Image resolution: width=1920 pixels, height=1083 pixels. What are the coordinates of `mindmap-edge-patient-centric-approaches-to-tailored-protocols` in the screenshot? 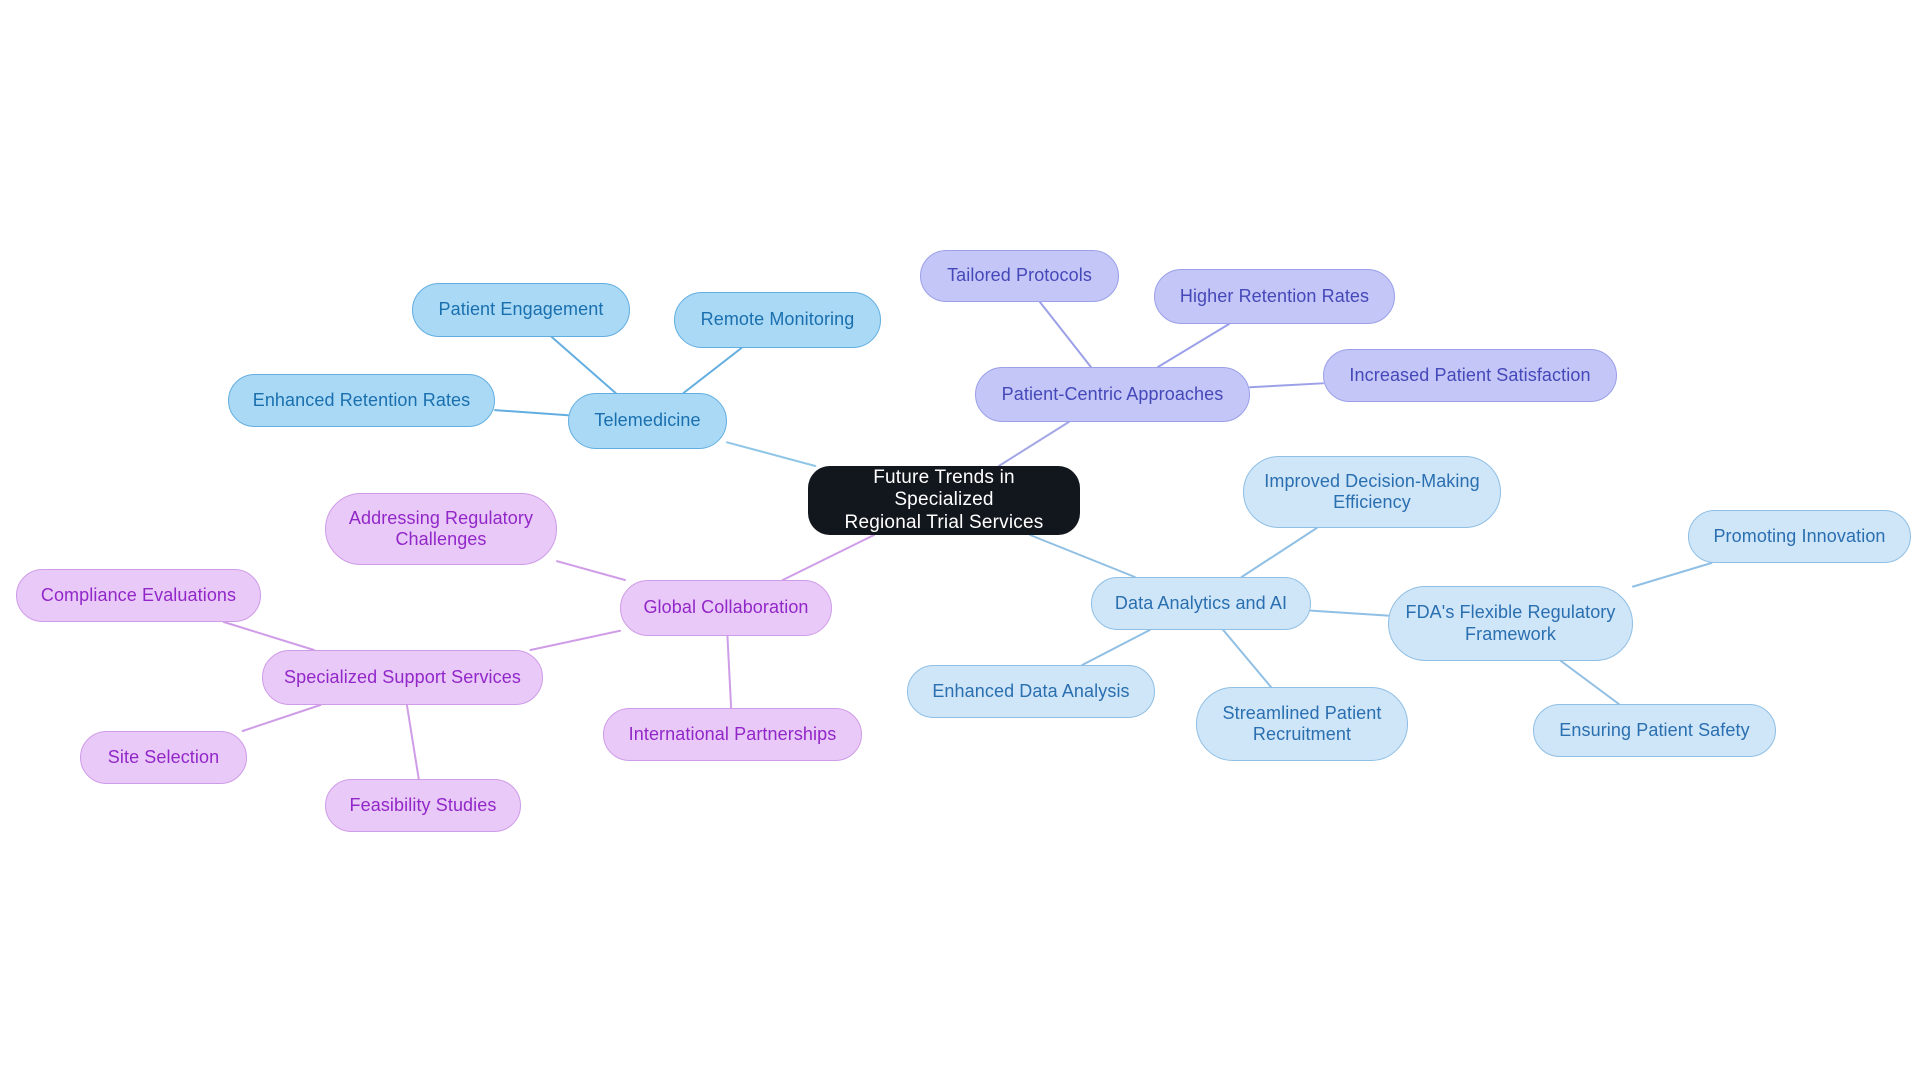 It's located at (1065, 334).